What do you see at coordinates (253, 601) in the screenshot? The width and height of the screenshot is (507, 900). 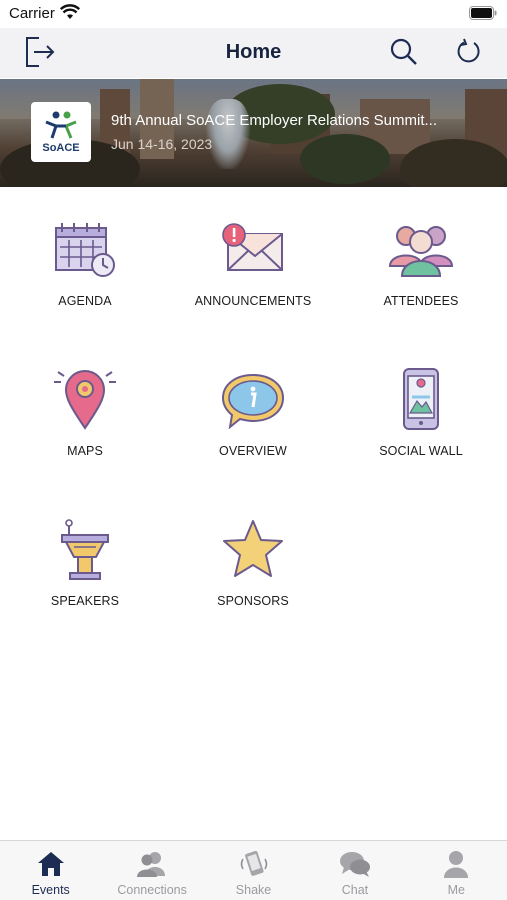 I see `module-label: SPONSORS` at bounding box center [253, 601].